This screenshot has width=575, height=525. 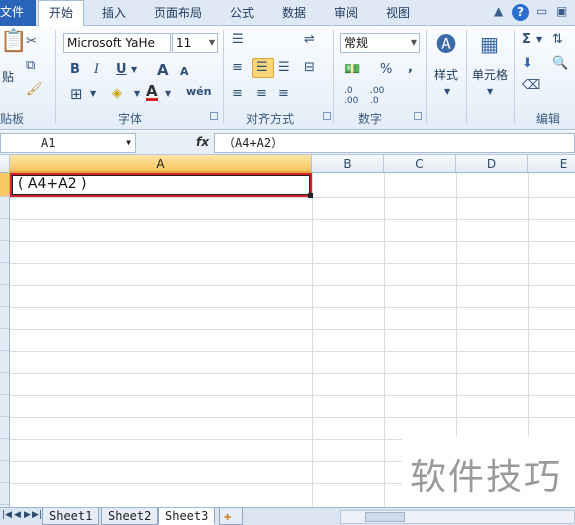 What do you see at coordinates (284, 68) in the screenshot?
I see `align-bottom-icon: ☰` at bounding box center [284, 68].